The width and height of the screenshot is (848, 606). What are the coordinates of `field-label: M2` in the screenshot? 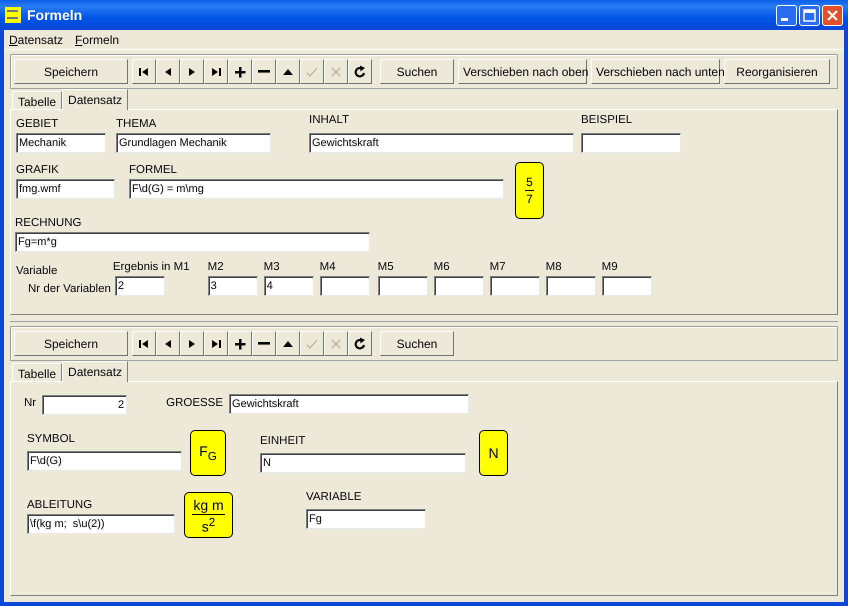 It's located at (216, 267).